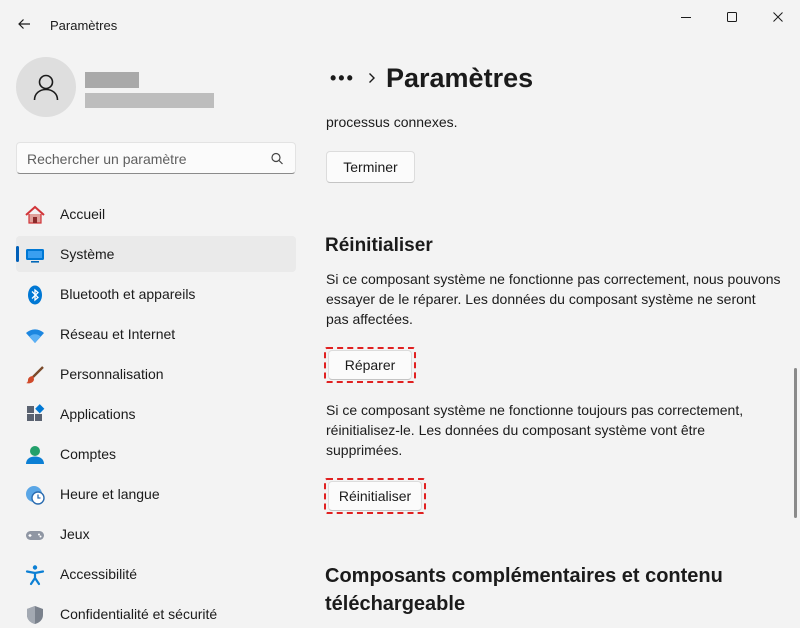 The image size is (800, 628). I want to click on page-title: Paramètres, so click(460, 77).